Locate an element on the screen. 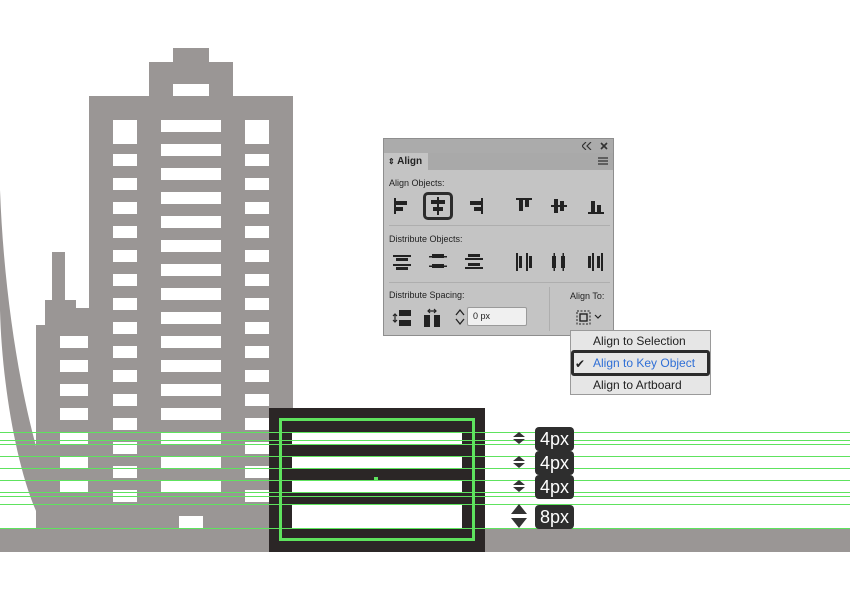 This screenshot has height=600, width=850. measurement-badge: 8px is located at coordinates (555, 517).